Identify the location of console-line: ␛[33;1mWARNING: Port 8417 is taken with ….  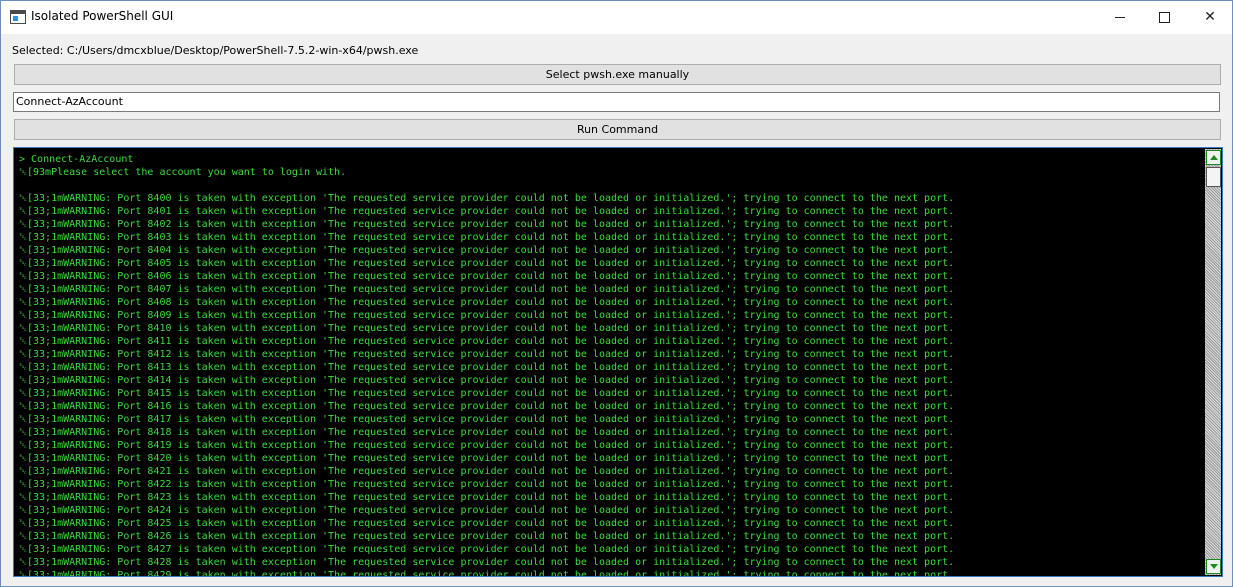
(487, 419).